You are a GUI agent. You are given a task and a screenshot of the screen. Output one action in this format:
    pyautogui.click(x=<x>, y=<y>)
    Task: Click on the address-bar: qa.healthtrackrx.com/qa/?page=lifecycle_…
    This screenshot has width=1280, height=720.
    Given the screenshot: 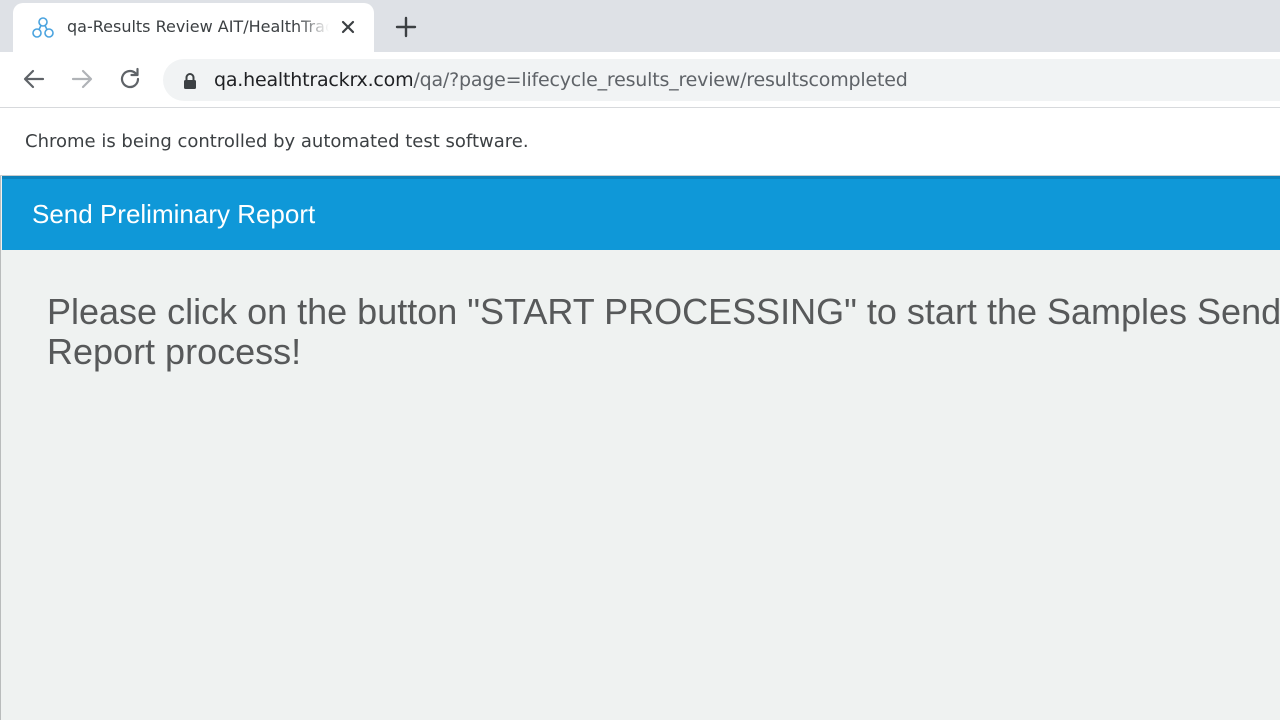 What is the action you would take?
    pyautogui.click(x=721, y=80)
    